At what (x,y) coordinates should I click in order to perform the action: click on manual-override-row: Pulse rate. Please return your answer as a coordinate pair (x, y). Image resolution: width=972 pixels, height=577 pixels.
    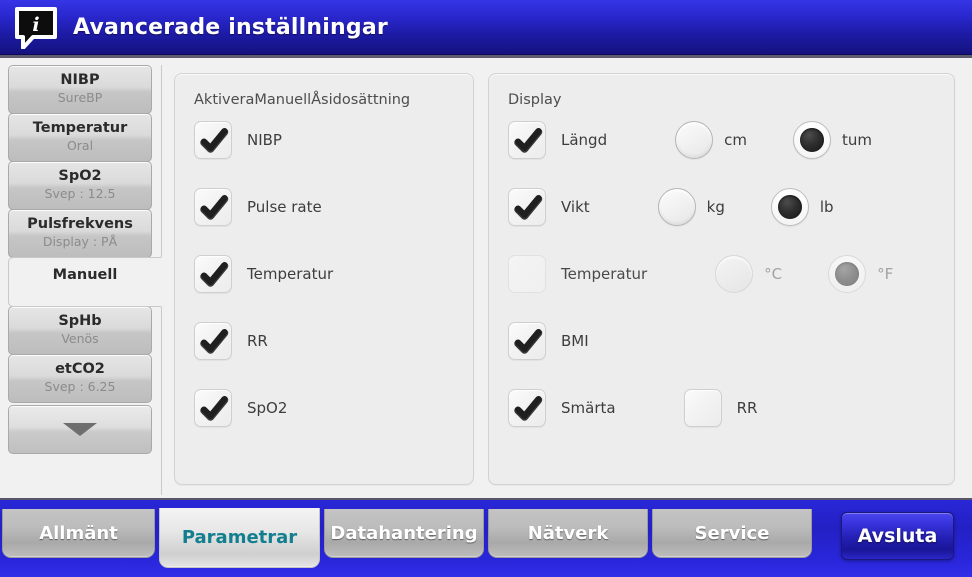
    Looking at the image, I should click on (324, 207).